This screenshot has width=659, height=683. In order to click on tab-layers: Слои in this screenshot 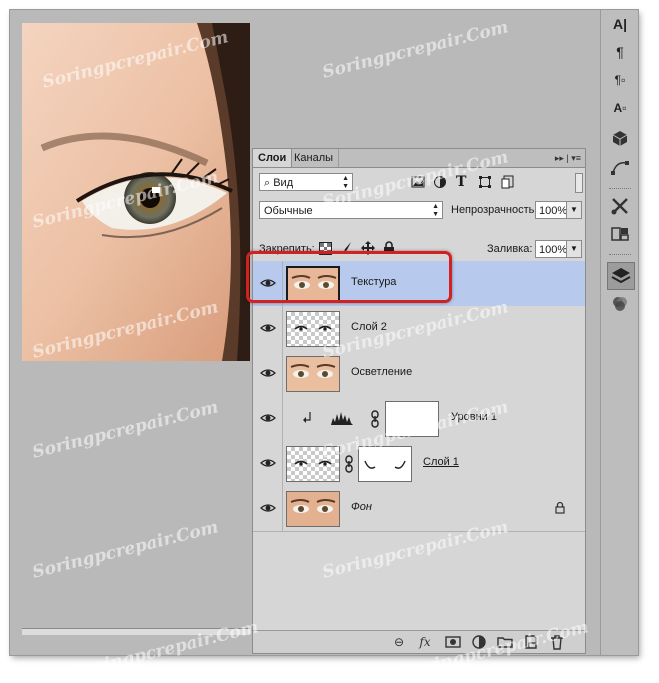, I will do `click(273, 158)`.